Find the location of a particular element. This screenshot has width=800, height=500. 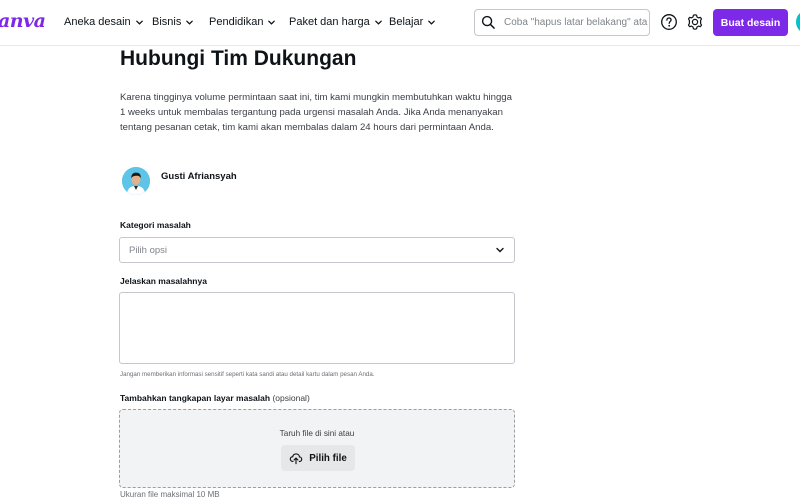

nav-aneka-desain: Aneka desain is located at coordinates (104, 22).